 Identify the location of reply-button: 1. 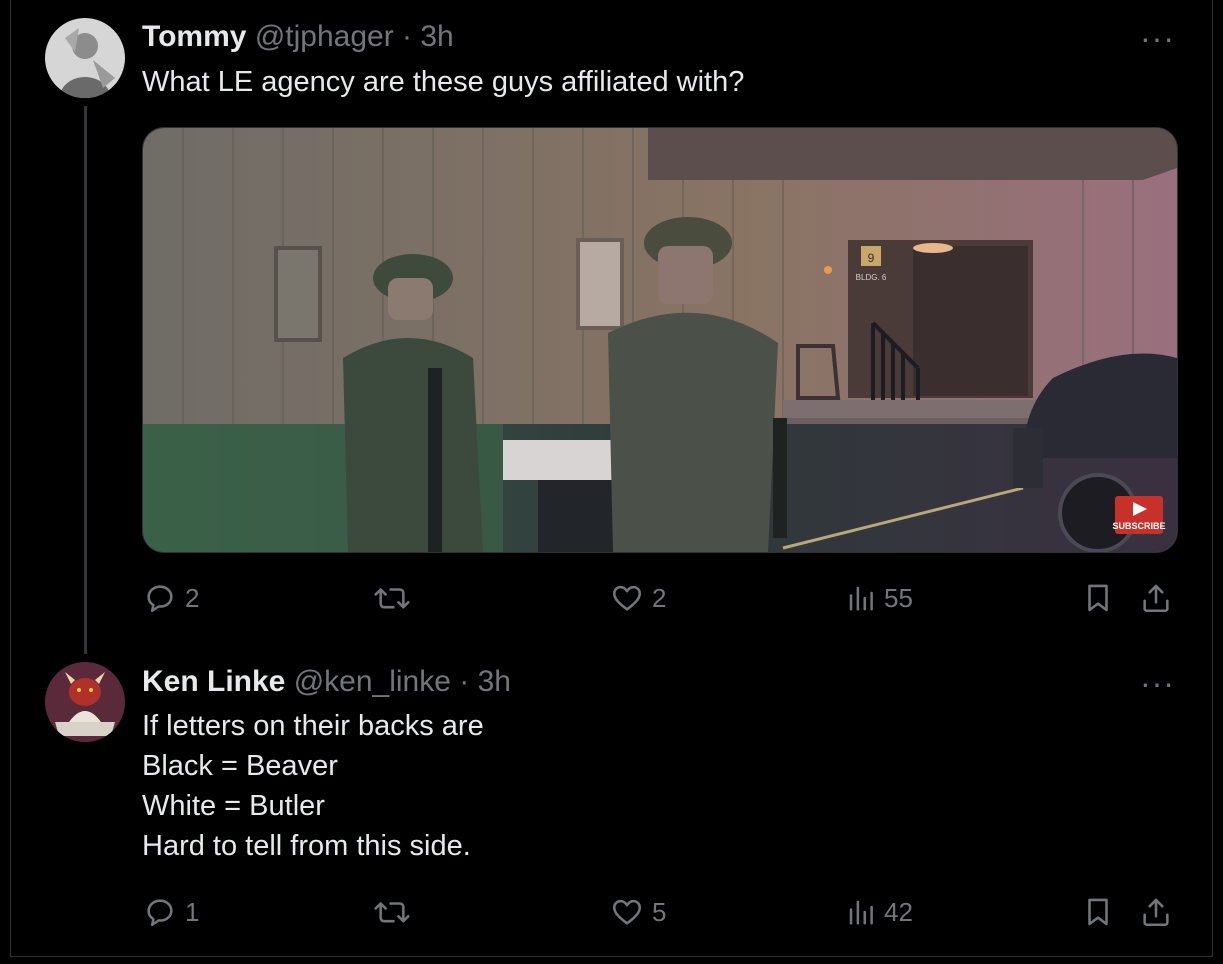
(171, 912).